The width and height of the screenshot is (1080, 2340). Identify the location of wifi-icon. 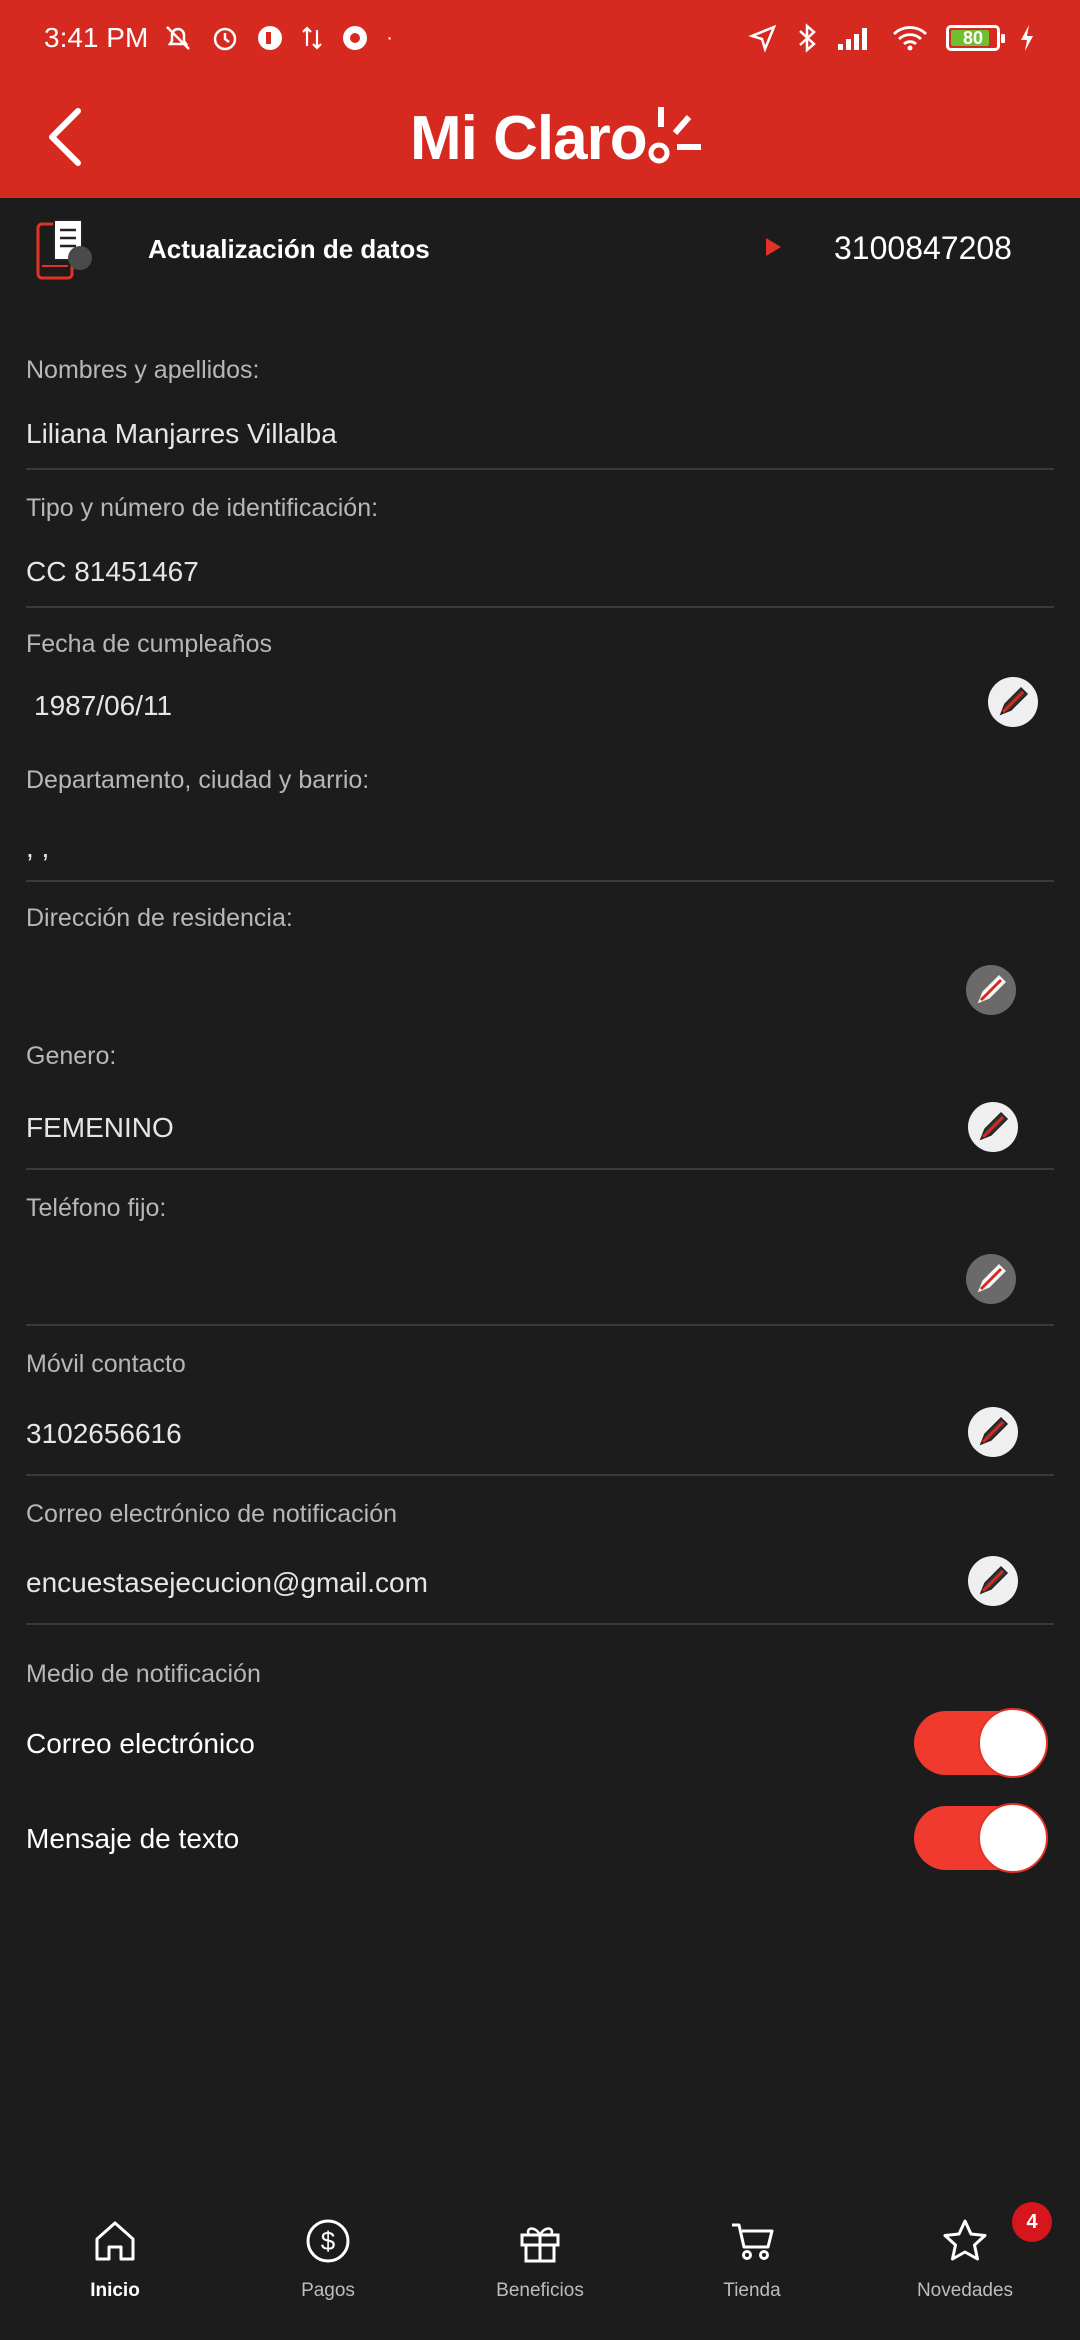
(910, 38).